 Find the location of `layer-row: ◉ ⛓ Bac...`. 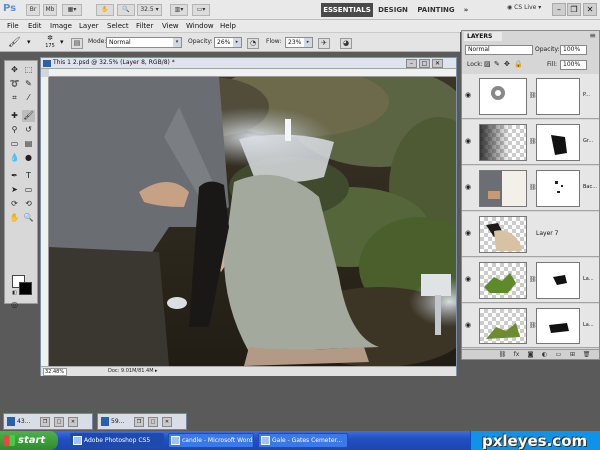

layer-row: ◉ ⛓ Bac... is located at coordinates (530, 188).